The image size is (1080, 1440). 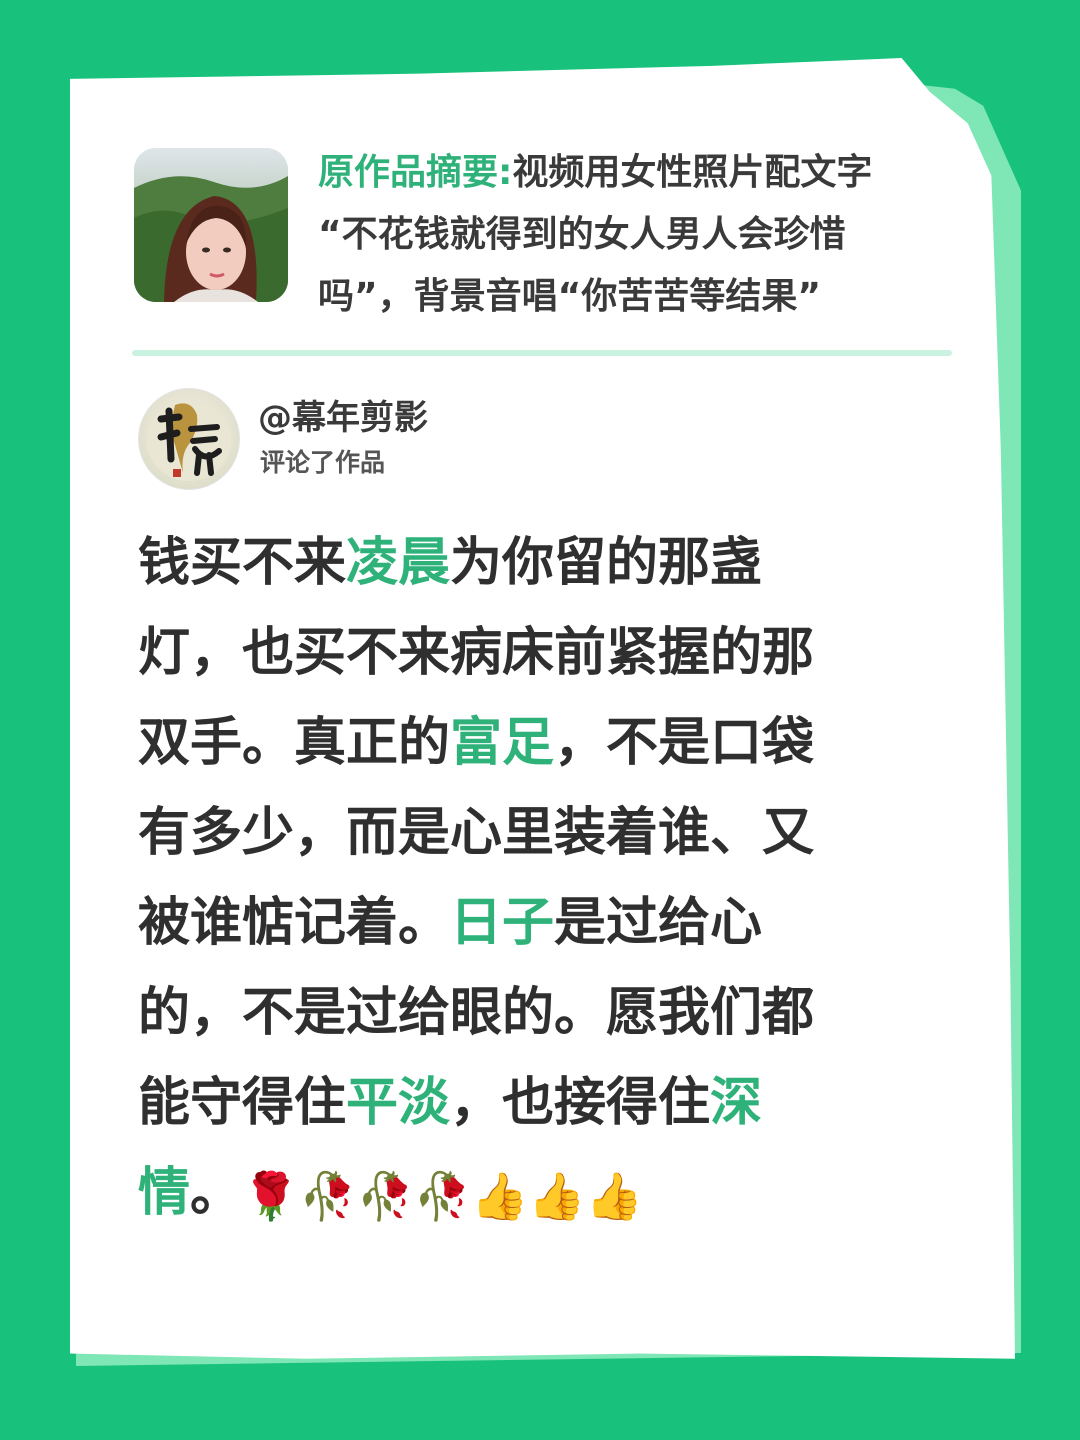 I want to click on comment-line-1: 钱买不来凌晨为你留的那盏, so click(x=450, y=563).